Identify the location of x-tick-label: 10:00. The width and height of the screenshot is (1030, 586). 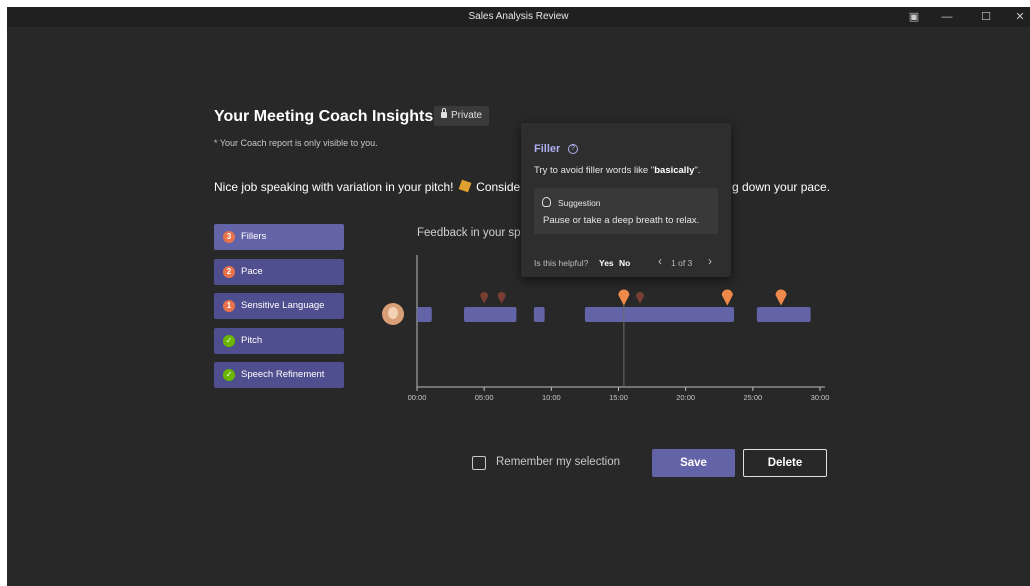
(551, 397).